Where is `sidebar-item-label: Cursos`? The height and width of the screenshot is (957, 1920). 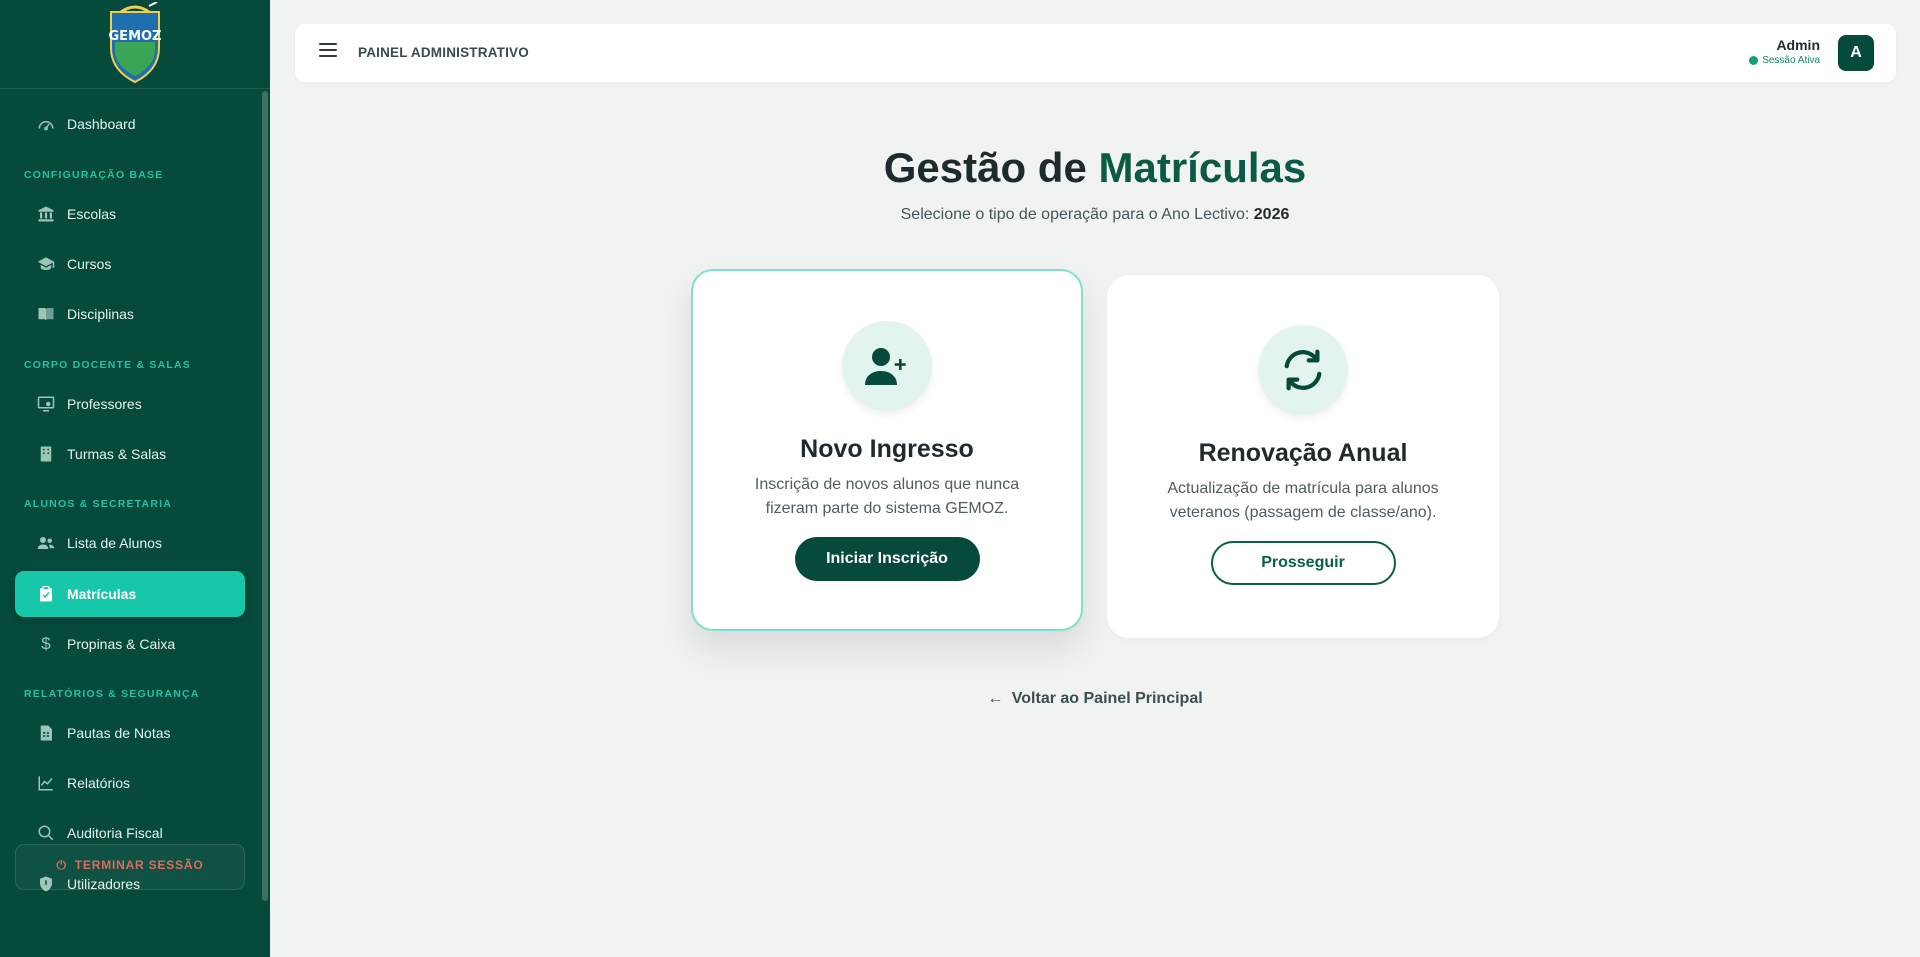
sidebar-item-label: Cursos is located at coordinates (89, 264).